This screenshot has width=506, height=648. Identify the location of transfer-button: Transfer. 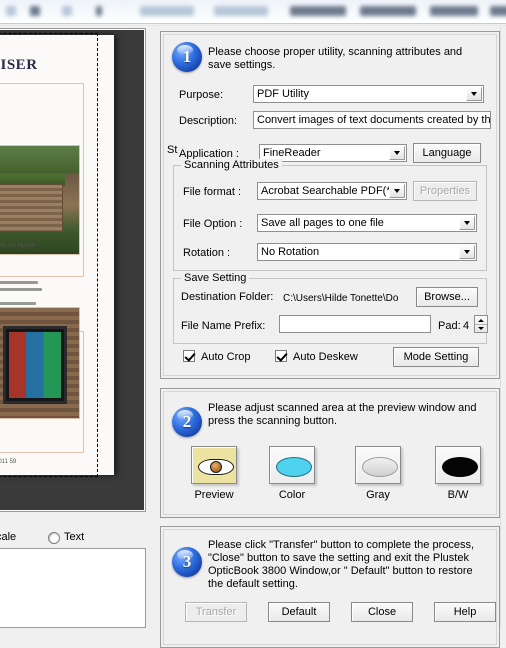
(216, 612).